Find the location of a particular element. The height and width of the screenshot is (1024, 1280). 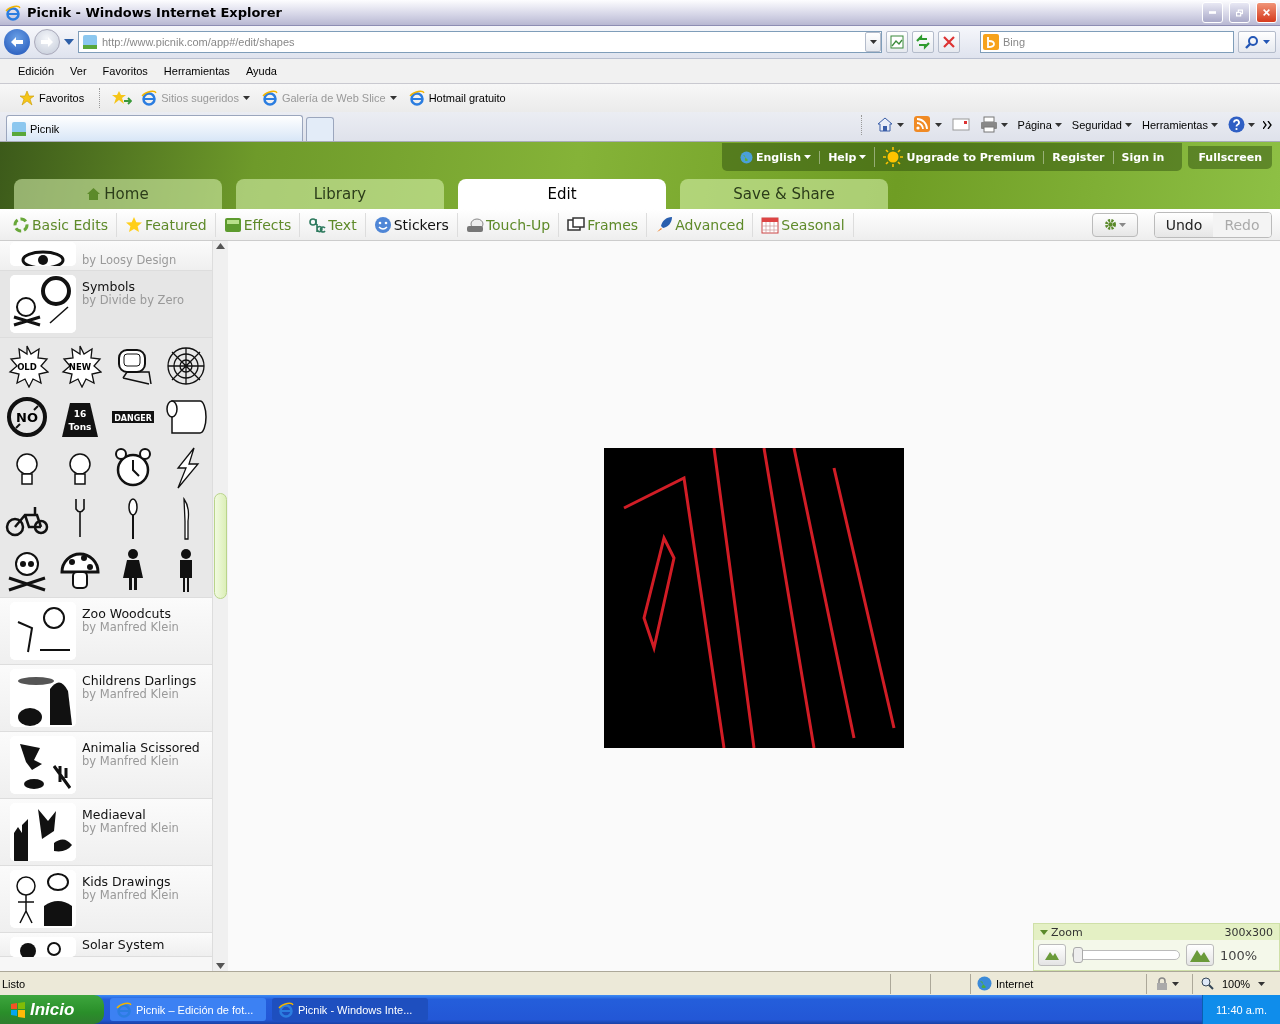

command-menu: Herramientas is located at coordinates (1179, 124).